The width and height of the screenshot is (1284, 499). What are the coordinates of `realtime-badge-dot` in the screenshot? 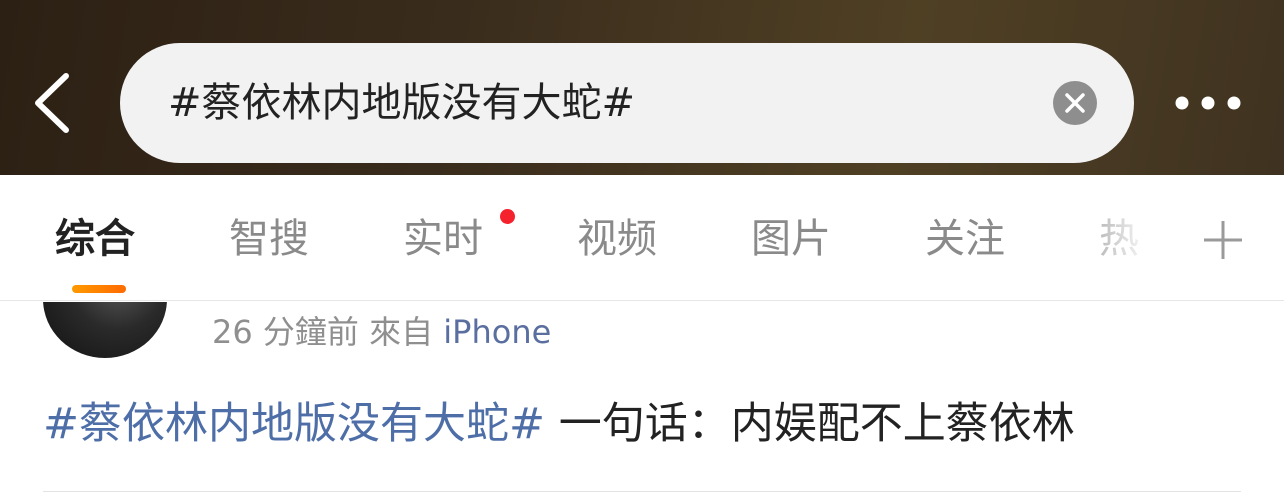 It's located at (507, 216).